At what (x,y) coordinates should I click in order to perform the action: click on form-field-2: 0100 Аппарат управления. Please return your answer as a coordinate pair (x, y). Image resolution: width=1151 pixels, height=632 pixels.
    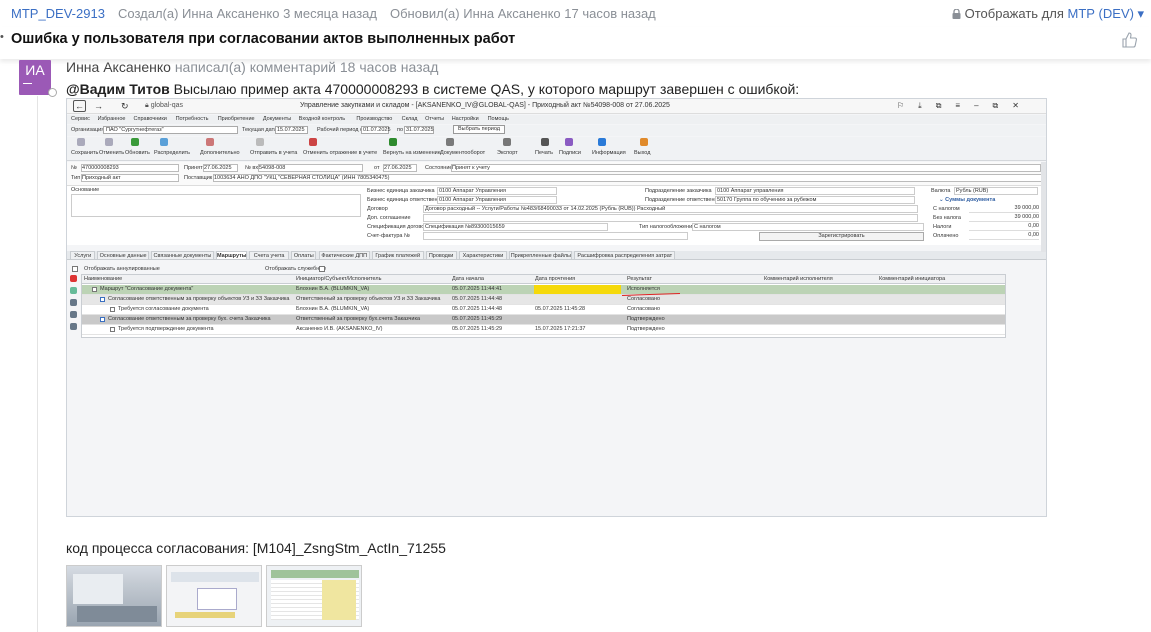
    Looking at the image, I should click on (815, 191).